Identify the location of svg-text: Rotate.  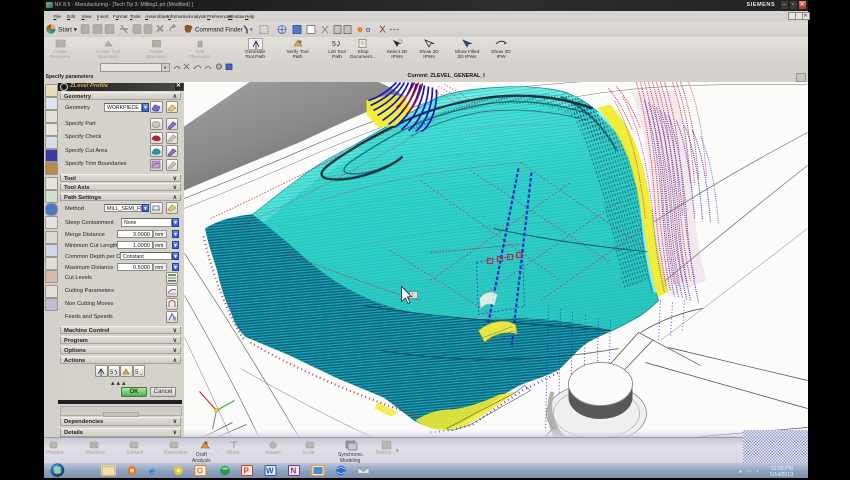
(273, 453).